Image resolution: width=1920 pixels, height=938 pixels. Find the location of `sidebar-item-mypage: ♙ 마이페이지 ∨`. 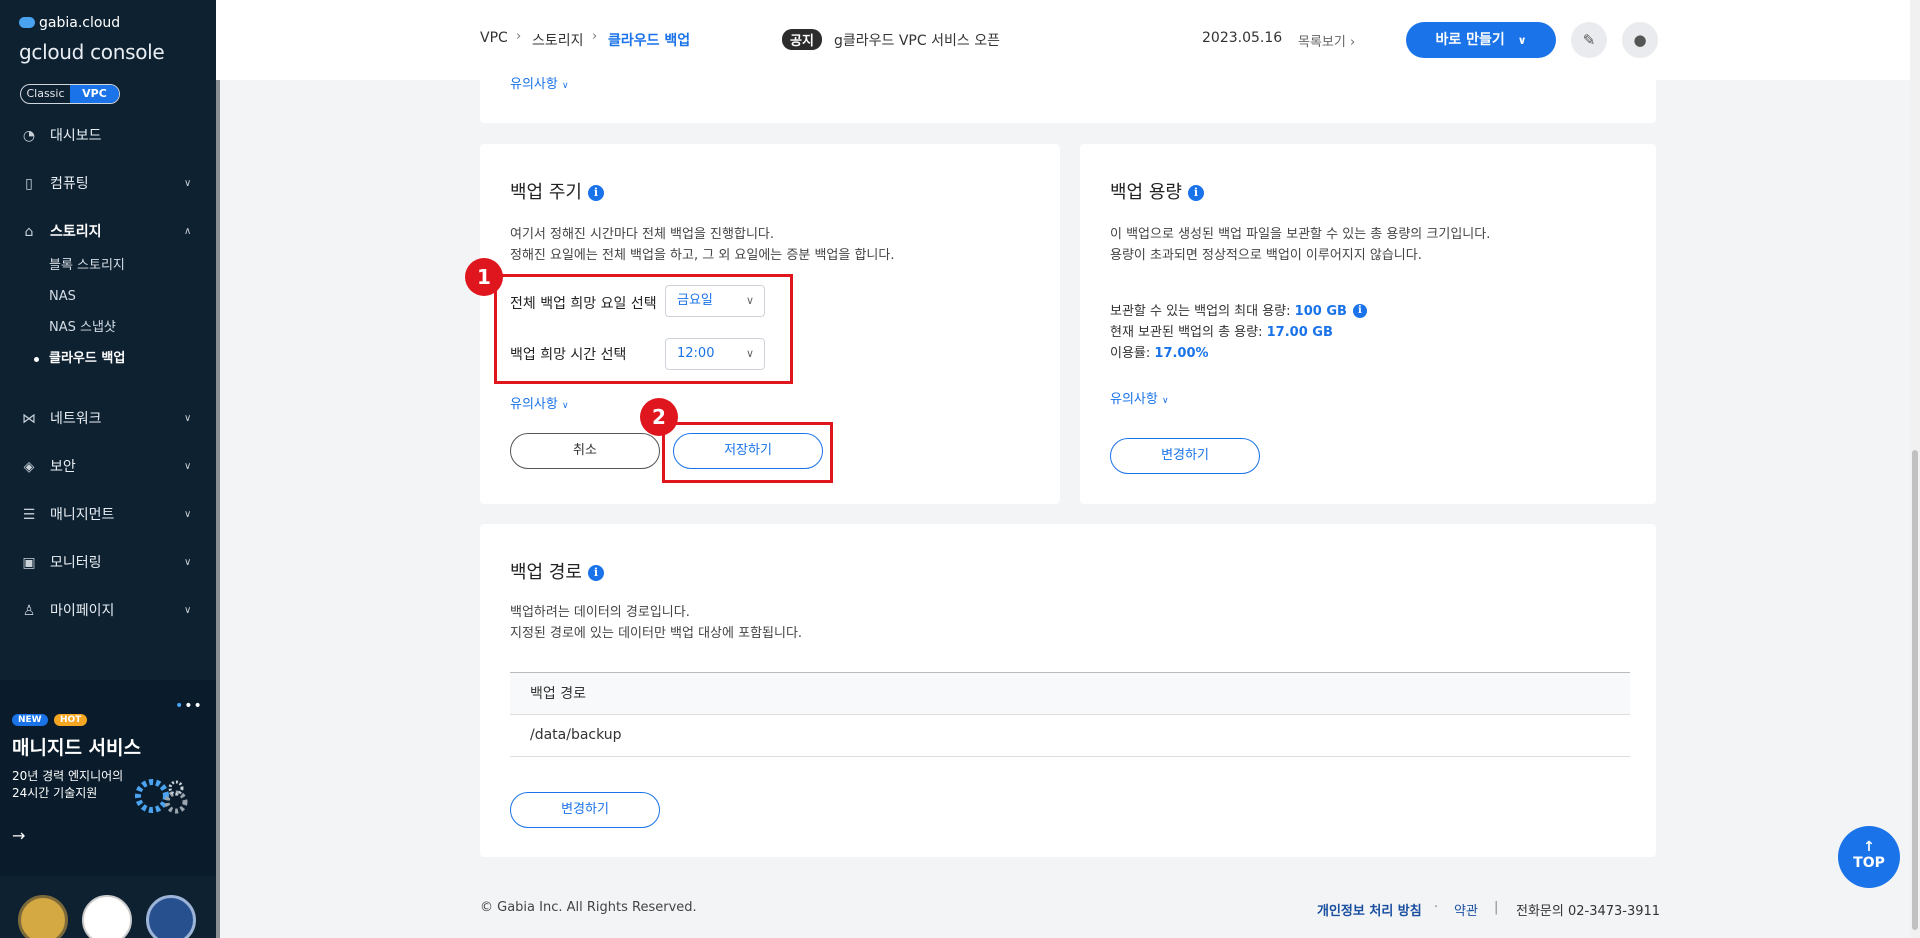

sidebar-item-mypage: ♙ 마이페이지 ∨ is located at coordinates (108, 611).